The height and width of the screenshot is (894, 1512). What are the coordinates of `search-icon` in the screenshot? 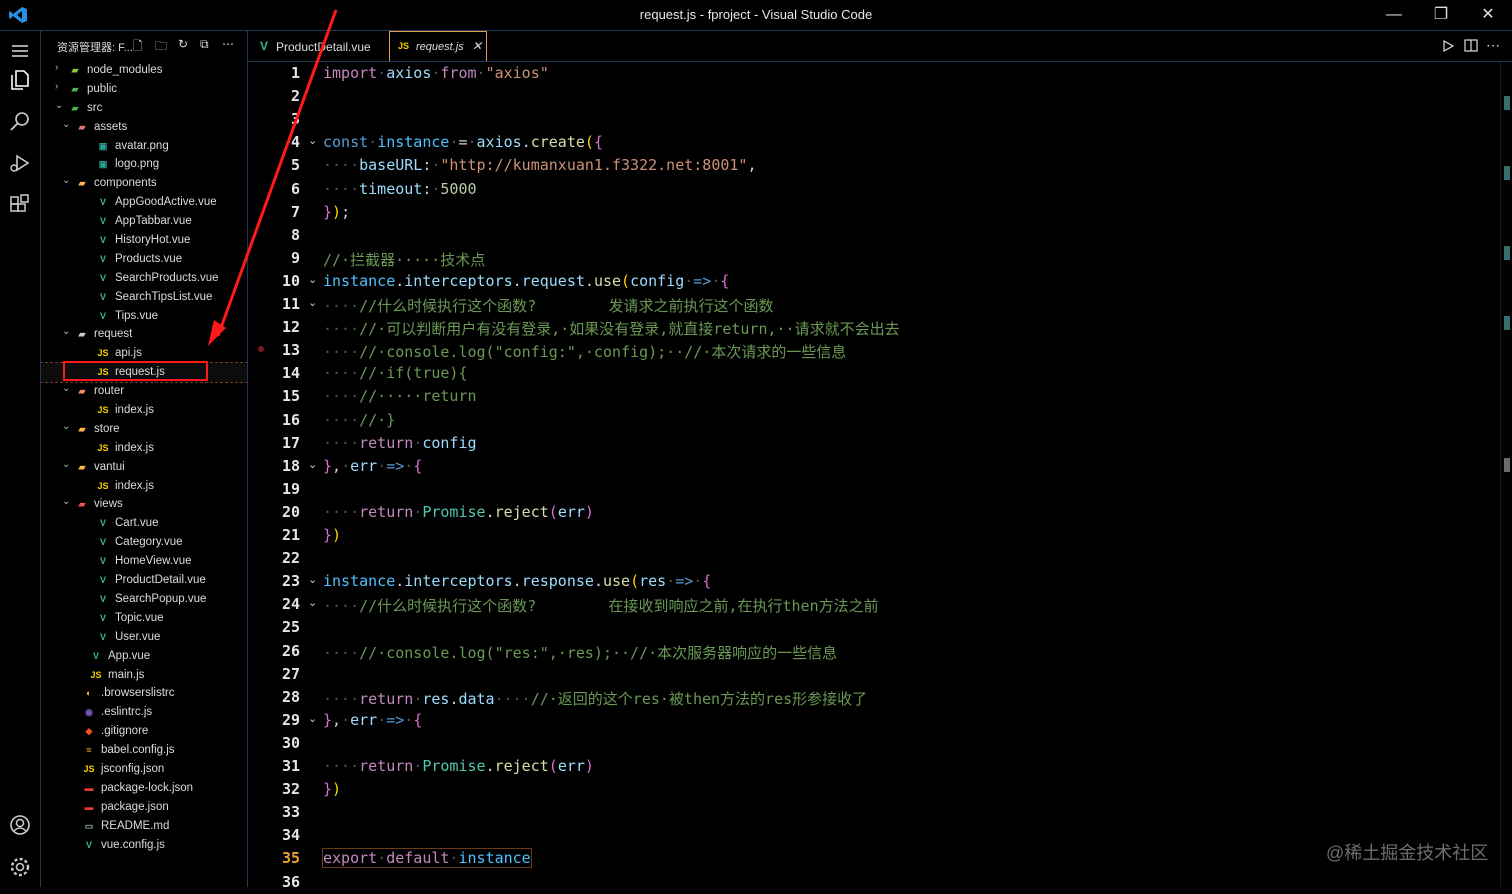 It's located at (20, 121).